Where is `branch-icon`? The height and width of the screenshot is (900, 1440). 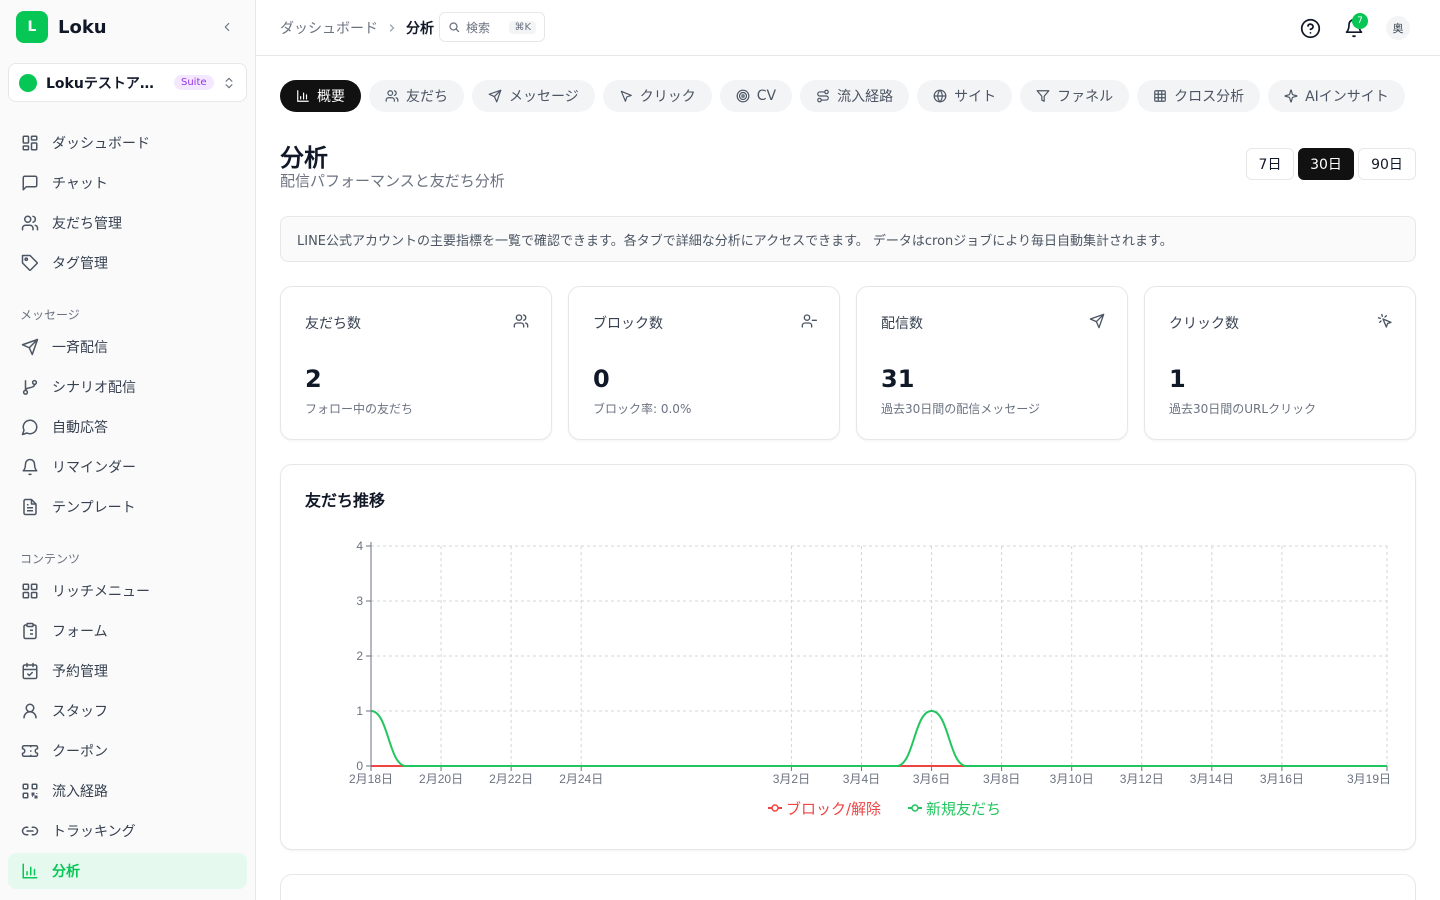 branch-icon is located at coordinates (30, 387).